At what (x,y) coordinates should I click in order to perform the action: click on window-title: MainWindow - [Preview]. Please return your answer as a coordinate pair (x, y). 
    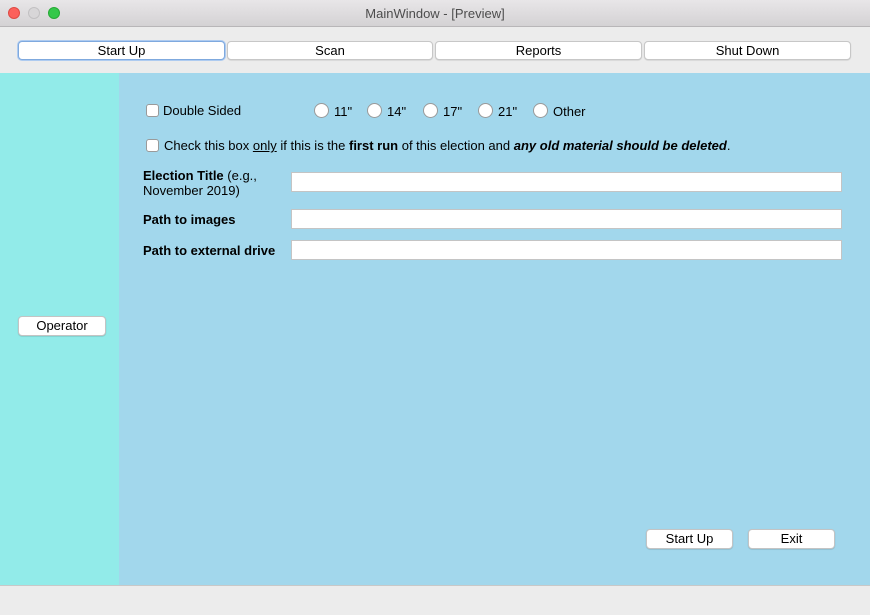
    Looking at the image, I should click on (435, 13).